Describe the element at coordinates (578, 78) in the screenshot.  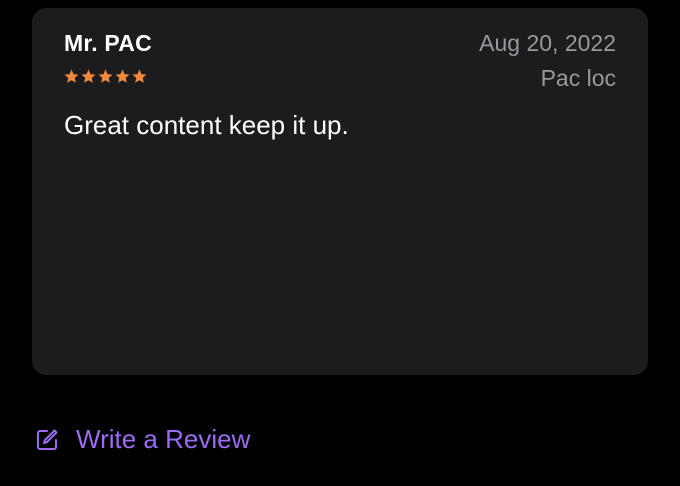
I see `review-location: Pac loc` at that location.